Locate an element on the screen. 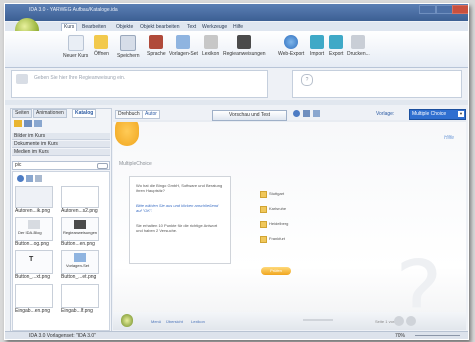 The image size is (475, 342). progress-track is located at coordinates (318, 320).